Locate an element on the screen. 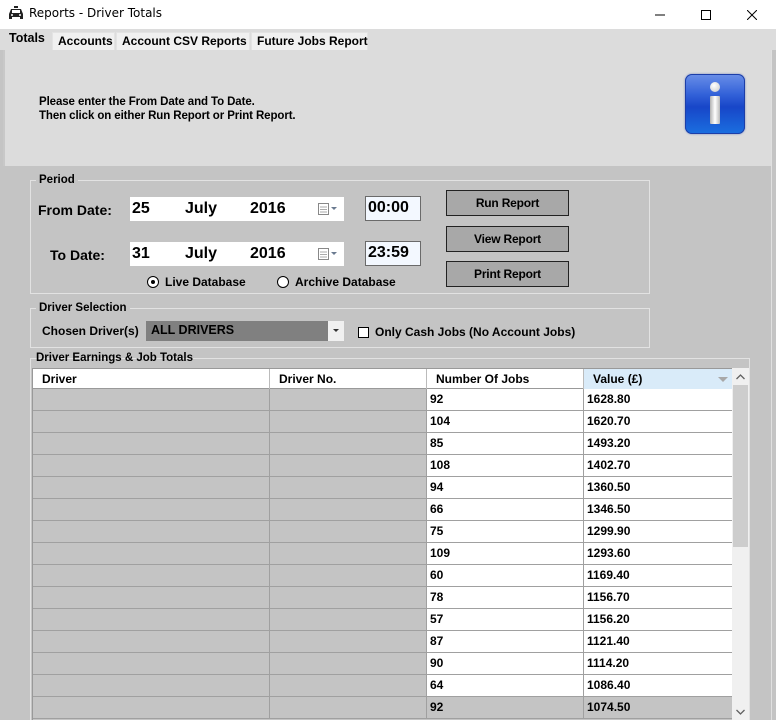  cell-number-of-jobs: 60 is located at coordinates (505, 575).